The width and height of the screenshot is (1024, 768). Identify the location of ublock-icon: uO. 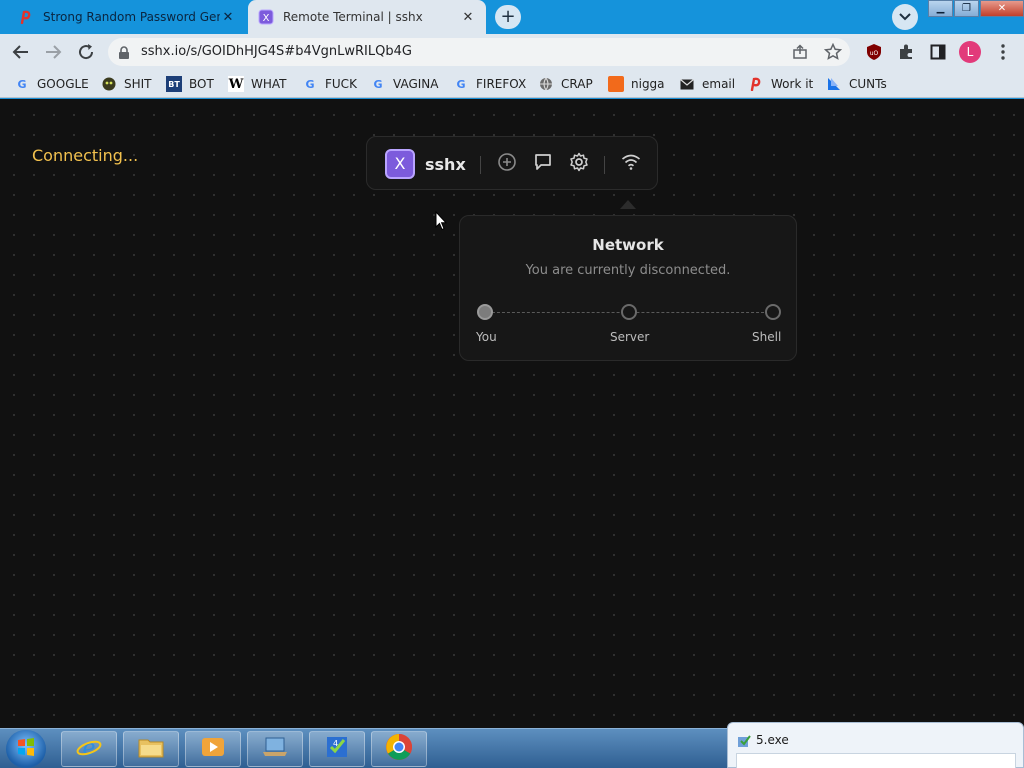
(874, 52).